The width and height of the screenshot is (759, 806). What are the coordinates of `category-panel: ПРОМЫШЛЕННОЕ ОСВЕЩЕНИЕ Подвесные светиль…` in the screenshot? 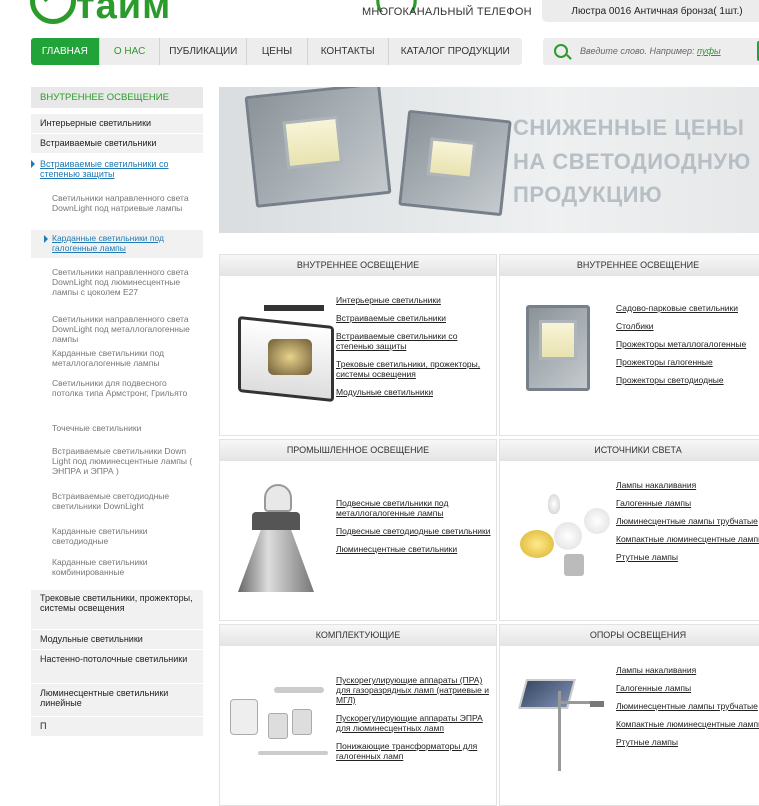 It's located at (358, 530).